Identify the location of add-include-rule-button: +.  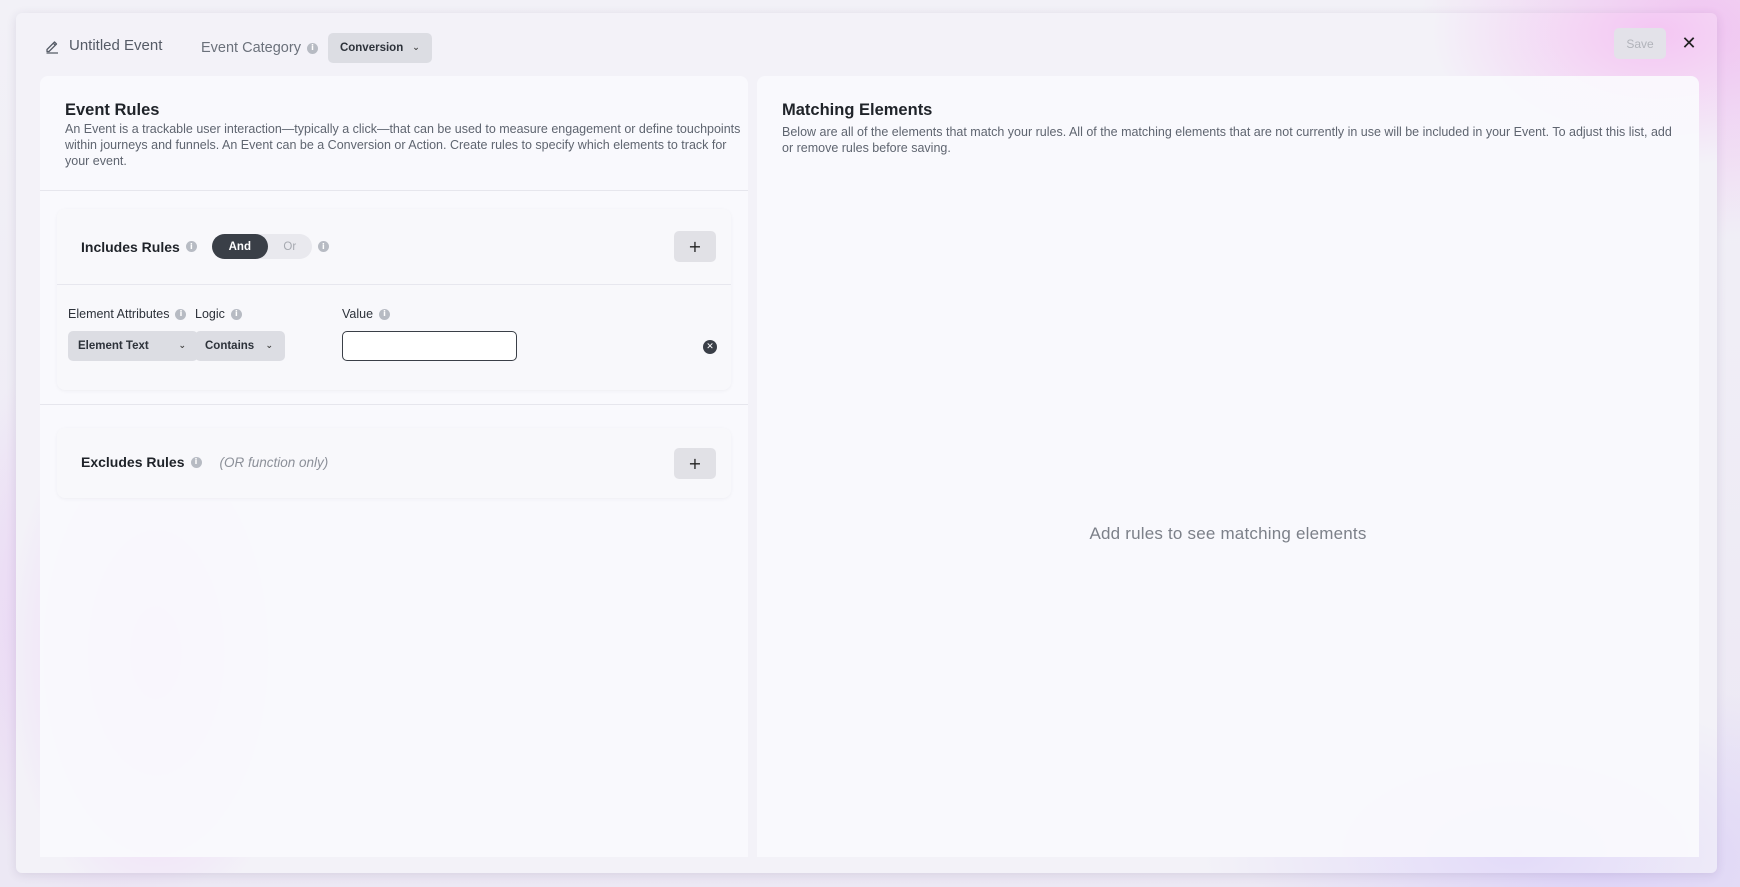
(695, 246).